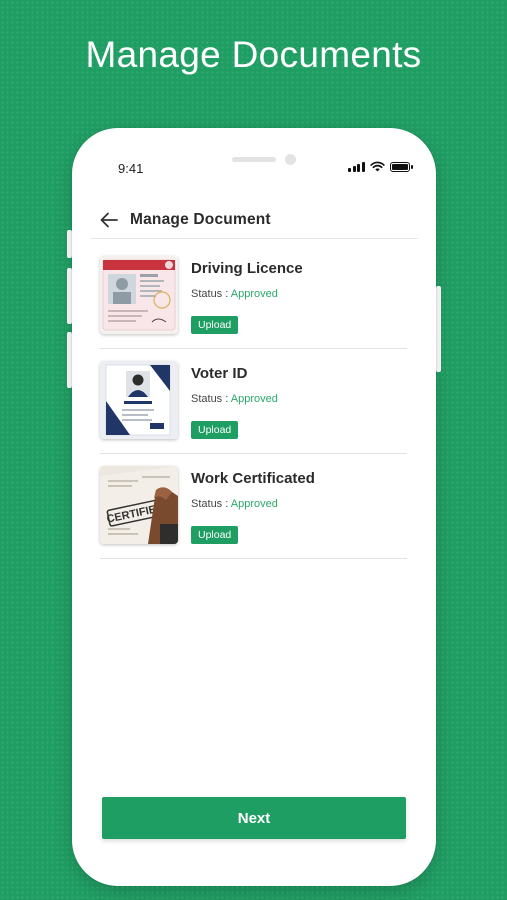 This screenshot has width=507, height=900. What do you see at coordinates (139, 295) in the screenshot?
I see `driving-licence-thumbnail` at bounding box center [139, 295].